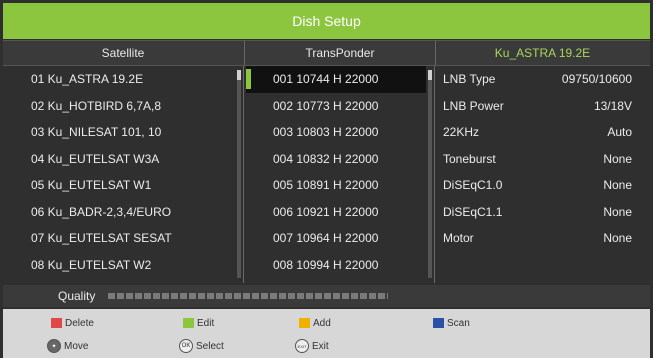 Image resolution: width=653 pixels, height=358 pixels. Describe the element at coordinates (186, 346) in the screenshot. I see `ok-key-icon: OK` at that location.